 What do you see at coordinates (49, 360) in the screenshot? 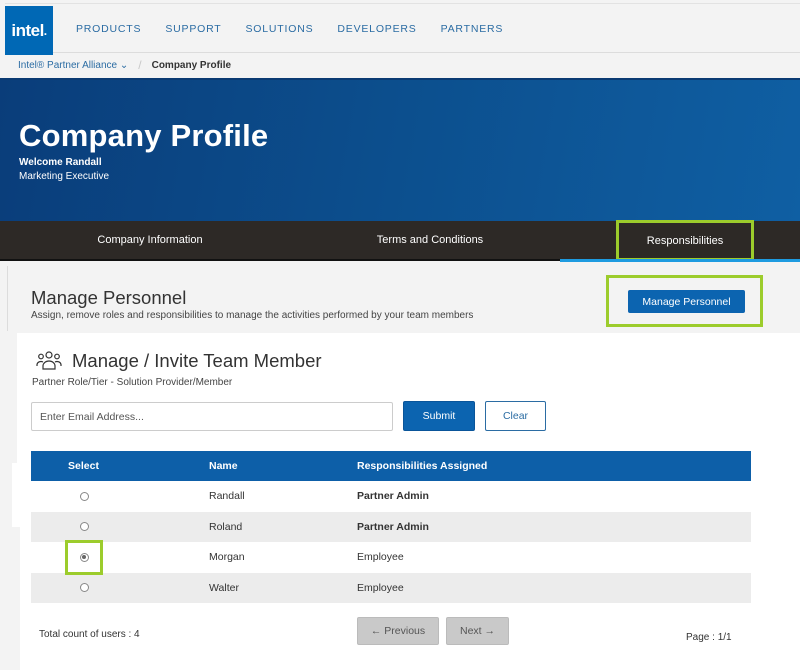
I see `people-group-icon` at bounding box center [49, 360].